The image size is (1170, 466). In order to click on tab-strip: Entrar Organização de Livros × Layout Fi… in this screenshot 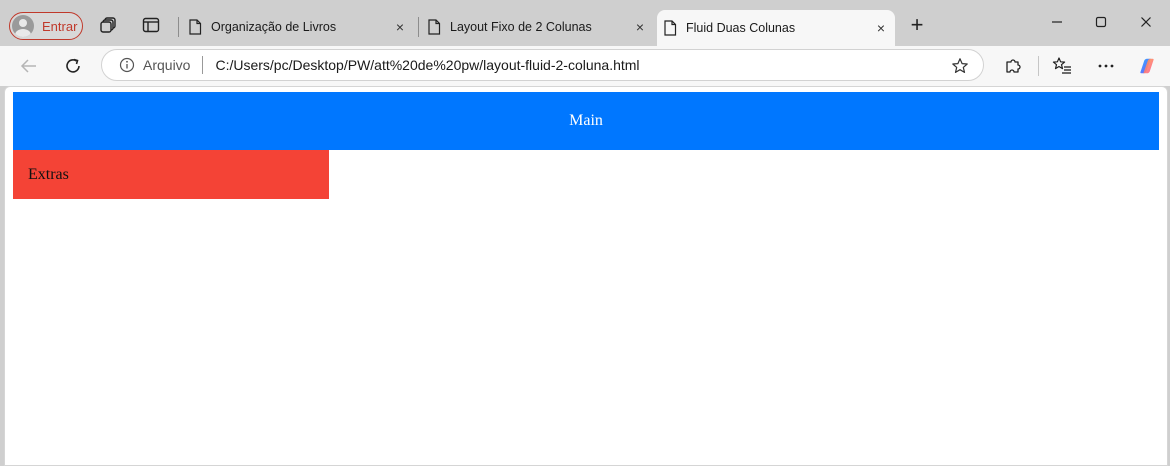, I will do `click(585, 23)`.